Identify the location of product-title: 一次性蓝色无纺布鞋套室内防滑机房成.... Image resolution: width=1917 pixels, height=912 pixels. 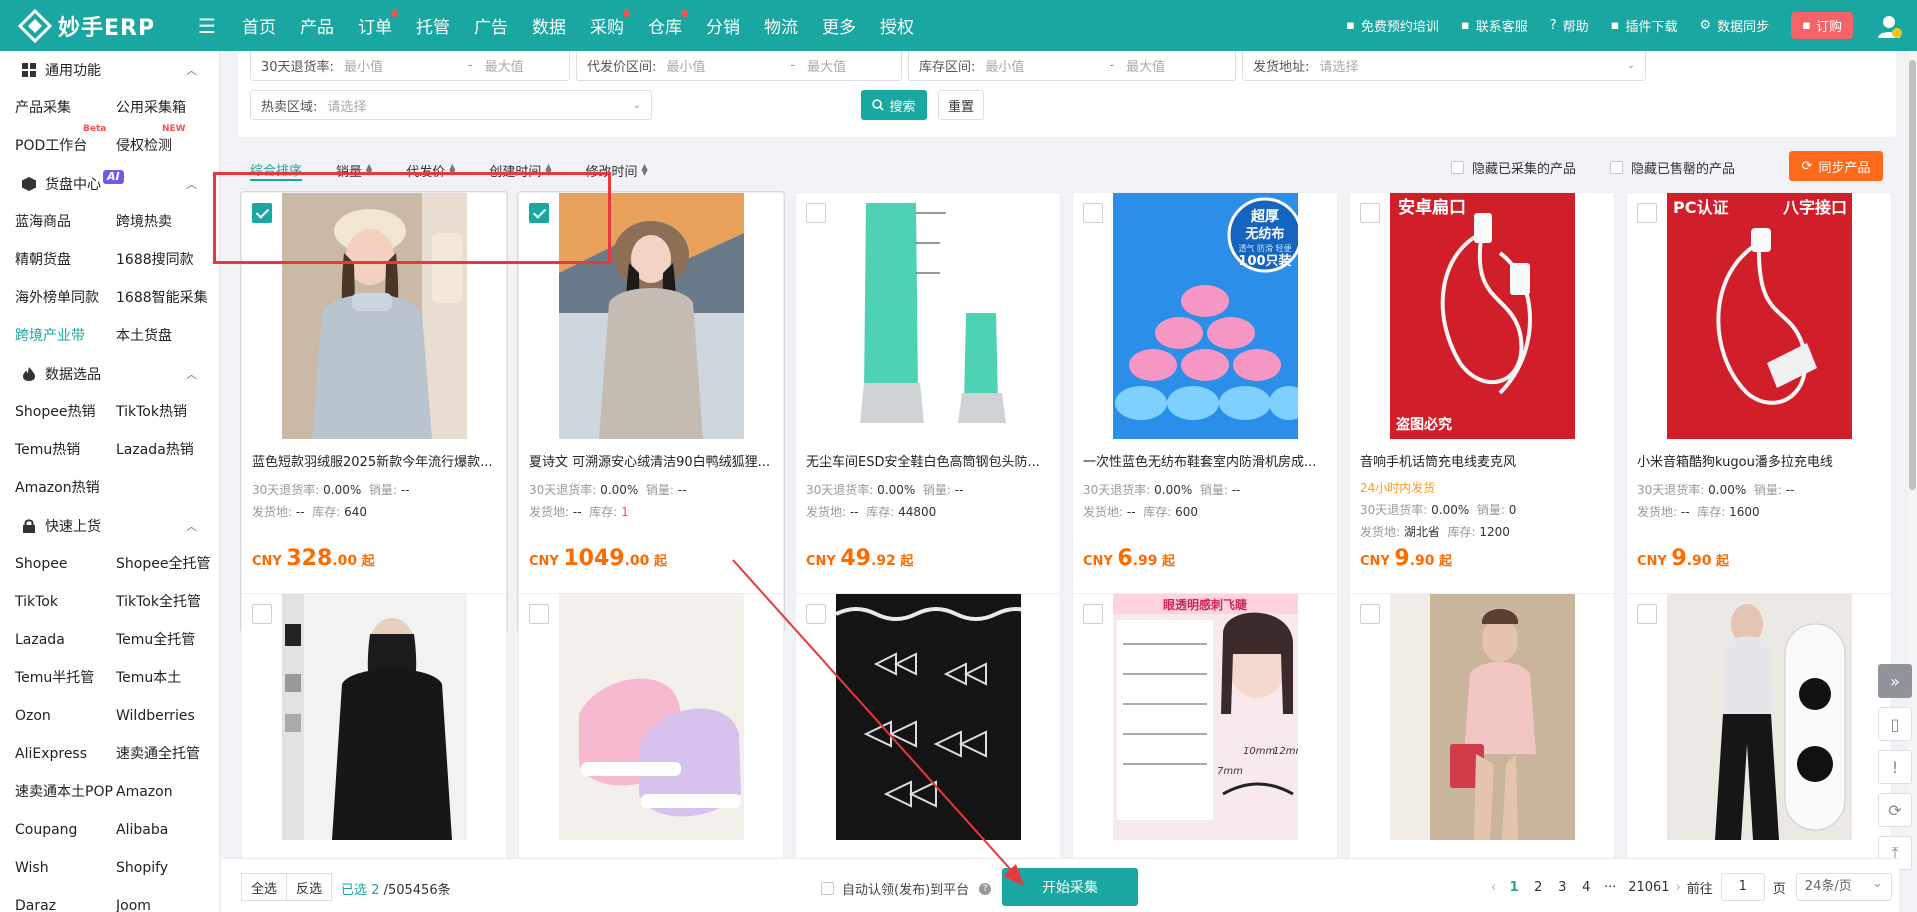
(1207, 460).